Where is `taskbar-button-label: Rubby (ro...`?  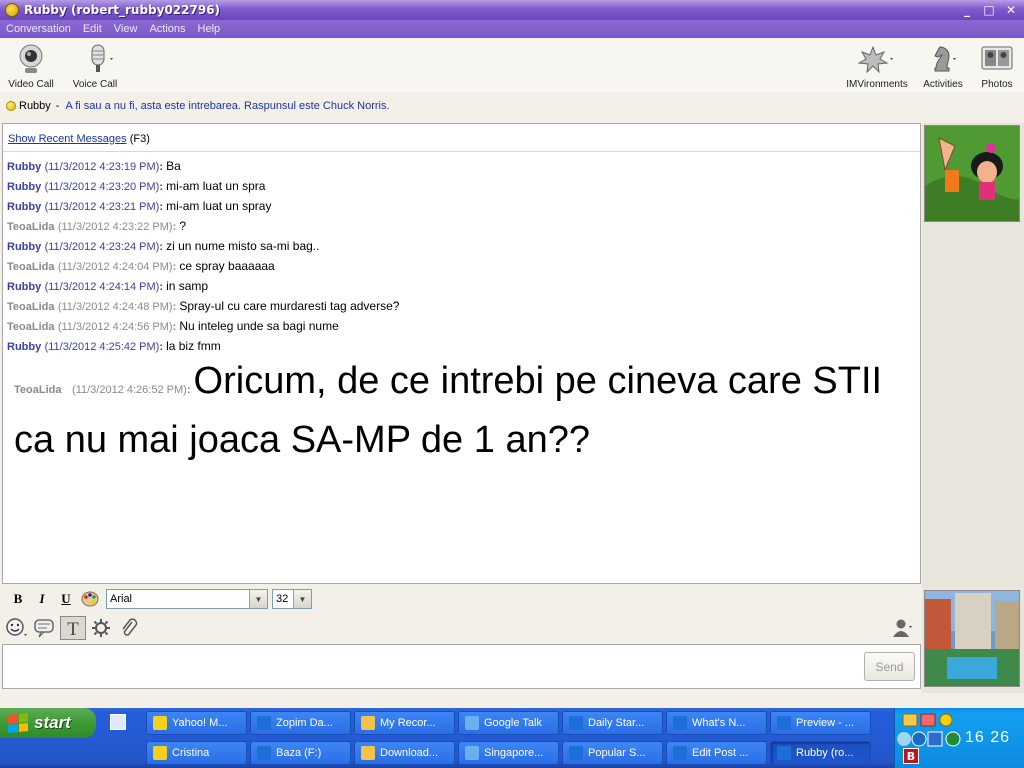 taskbar-button-label: Rubby (ro... is located at coordinates (825, 753).